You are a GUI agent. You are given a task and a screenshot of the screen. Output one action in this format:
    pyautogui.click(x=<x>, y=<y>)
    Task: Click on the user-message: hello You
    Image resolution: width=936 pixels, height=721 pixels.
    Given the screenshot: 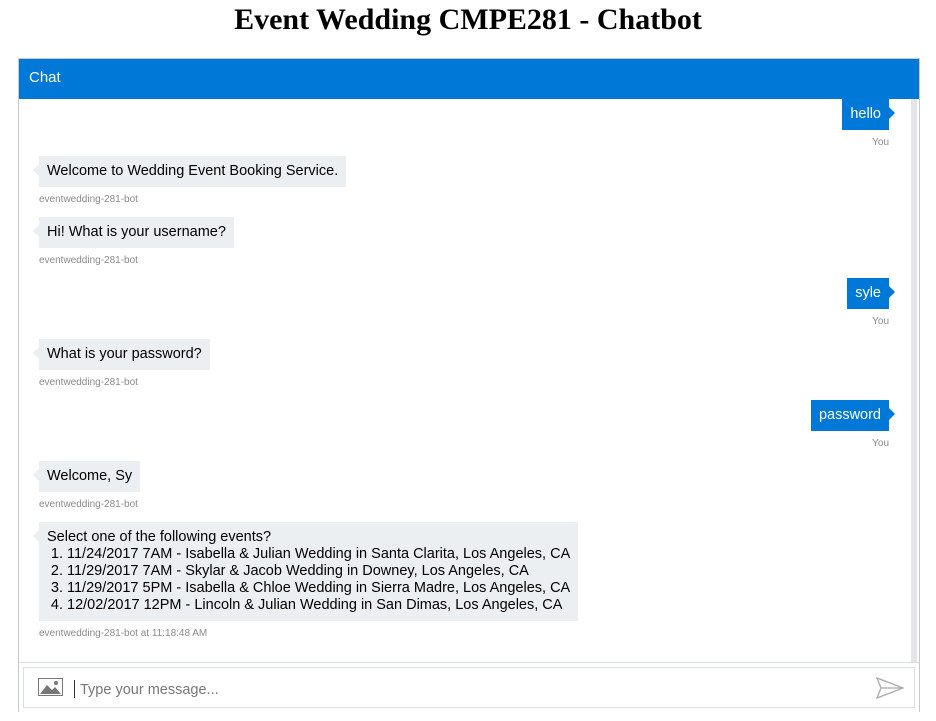 What is the action you would take?
    pyautogui.click(x=868, y=124)
    